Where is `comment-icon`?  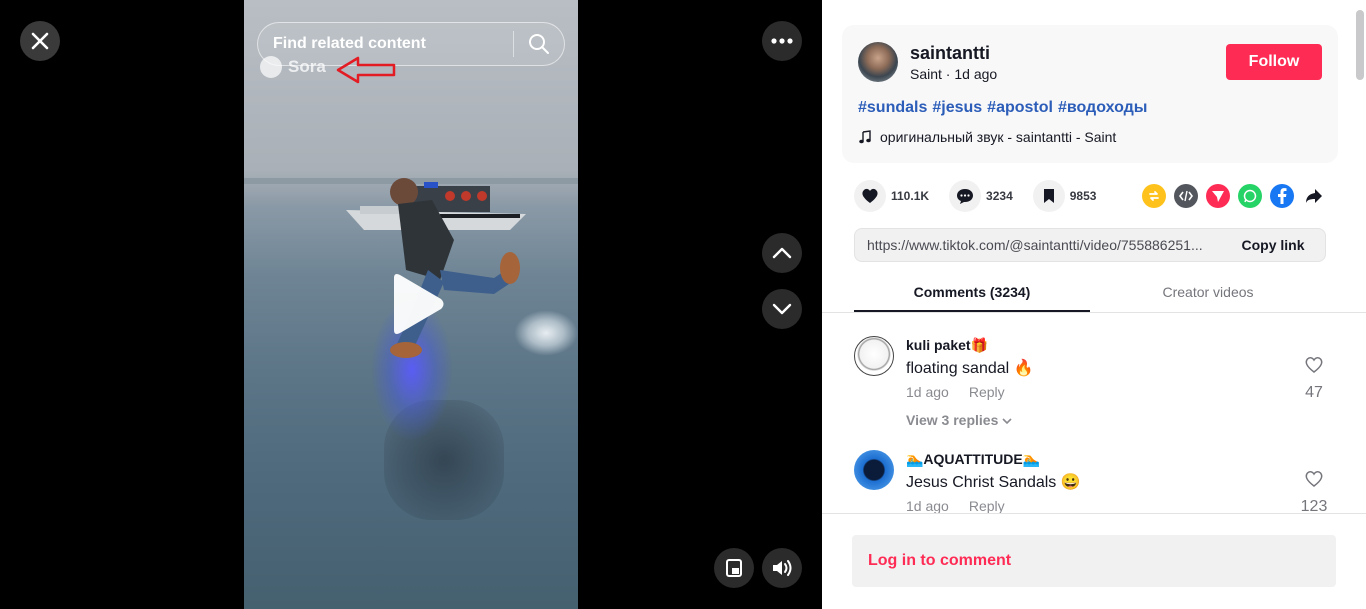 comment-icon is located at coordinates (965, 196).